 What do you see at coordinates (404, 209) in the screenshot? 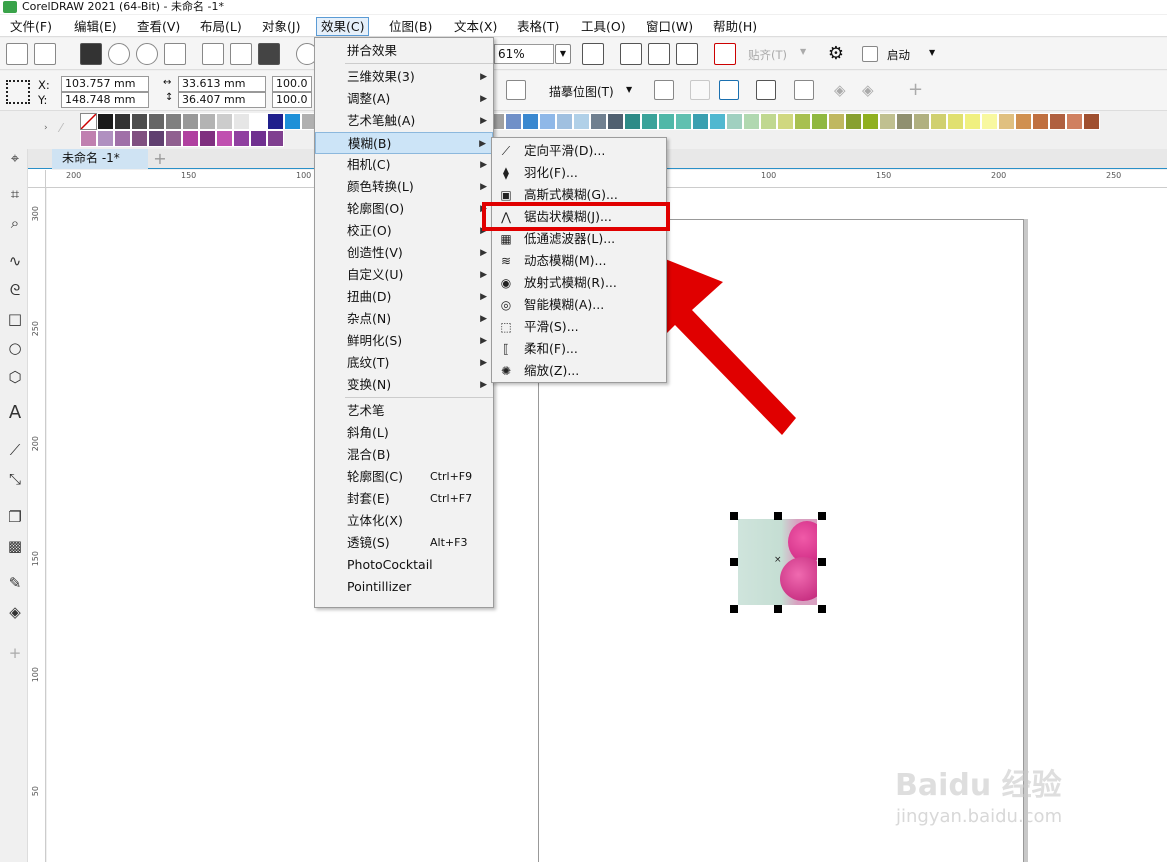
I see `effects-menu-item: 轮廓图(O) ▶` at bounding box center [404, 209].